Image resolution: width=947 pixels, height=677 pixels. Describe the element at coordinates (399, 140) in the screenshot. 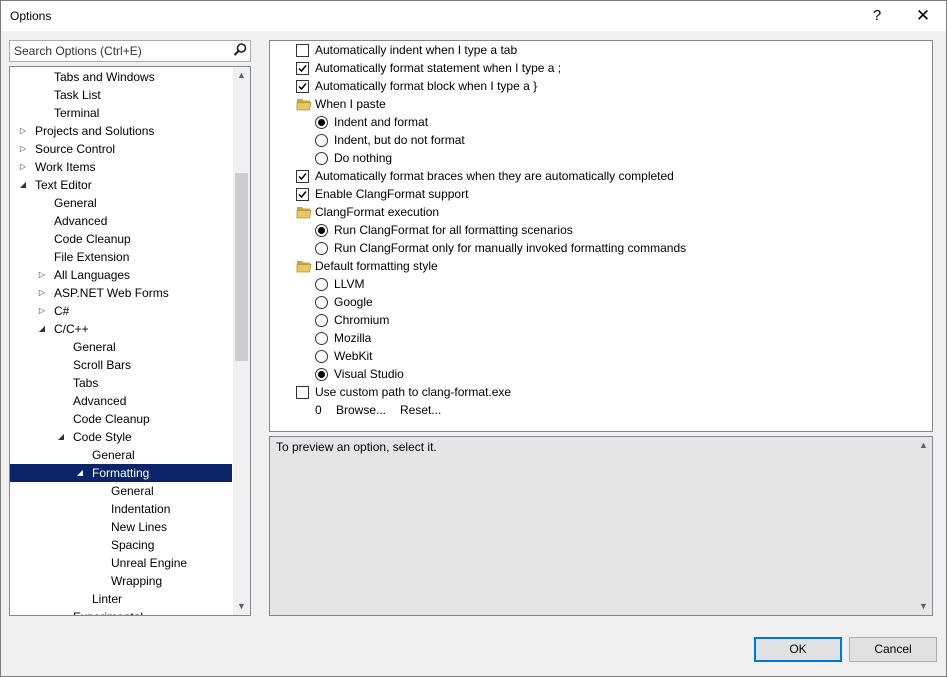

I see `option-label: Indent, but do not format` at that location.